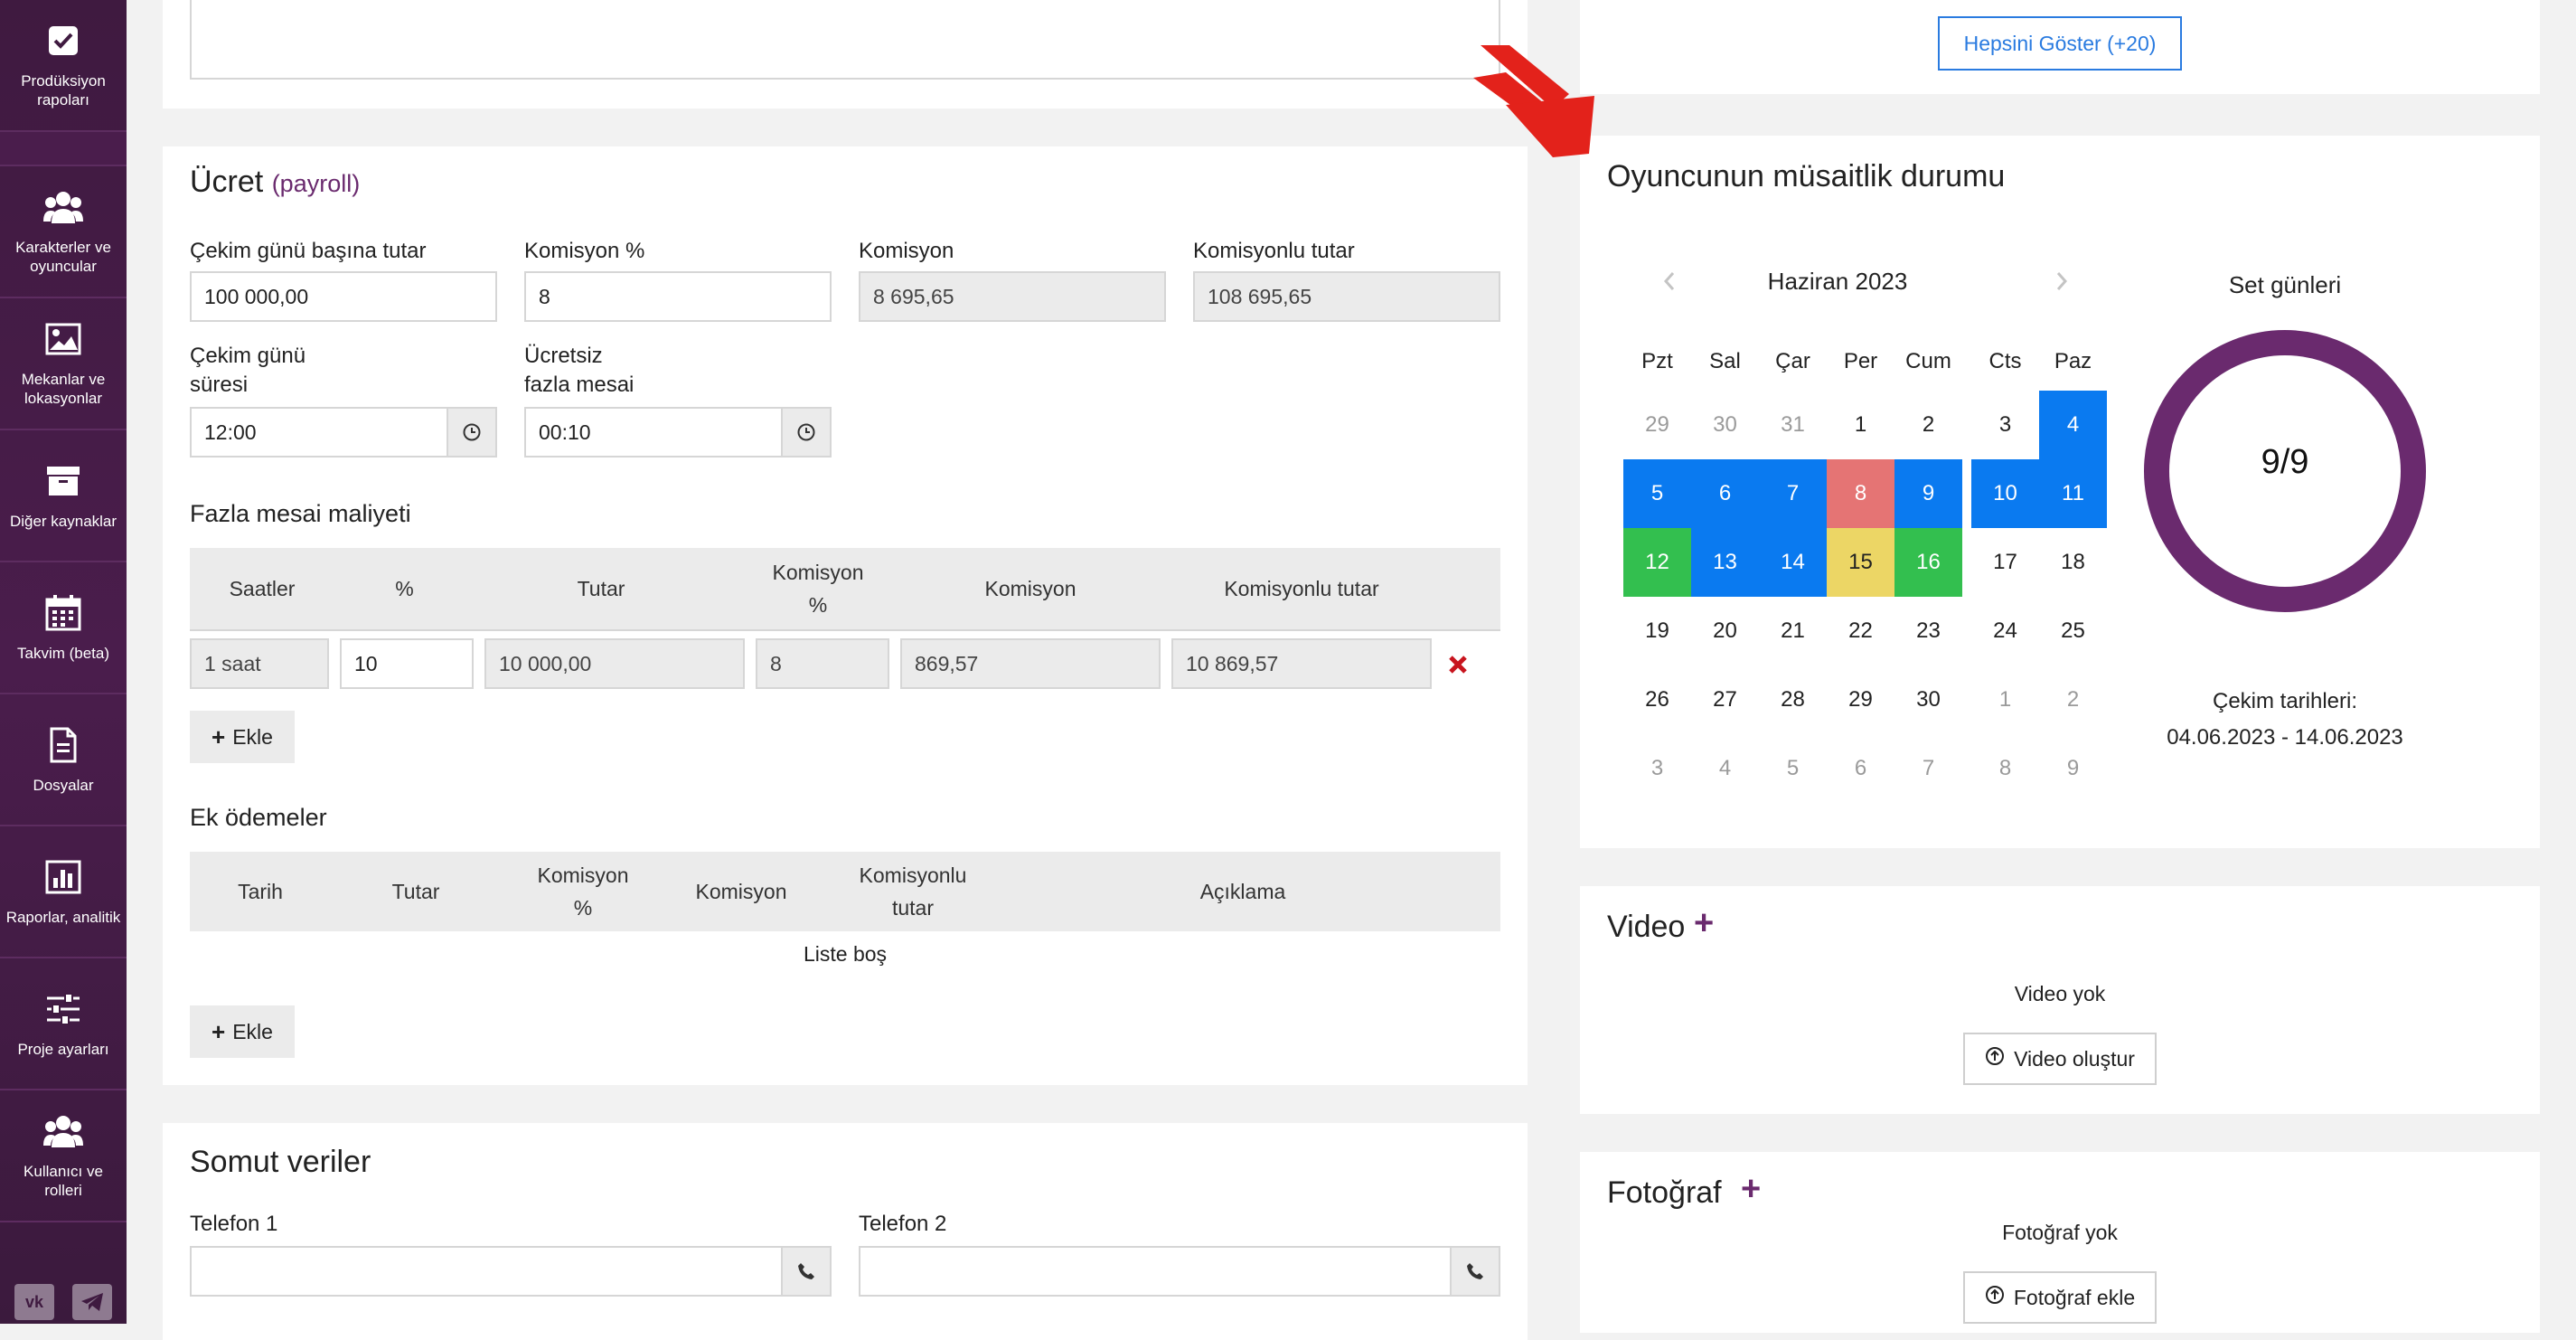  Describe the element at coordinates (1458, 664) in the screenshot. I see `delete-row-icon` at that location.